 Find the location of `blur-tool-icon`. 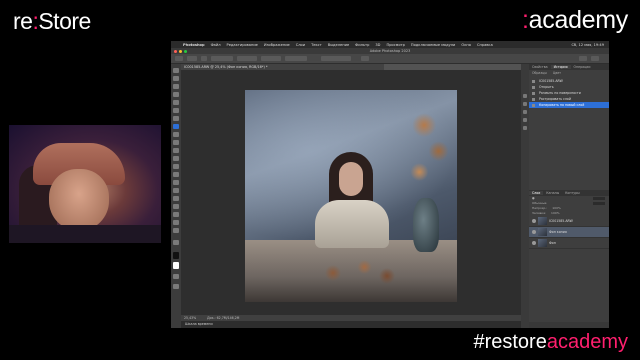

blur-tool-icon is located at coordinates (176, 174).